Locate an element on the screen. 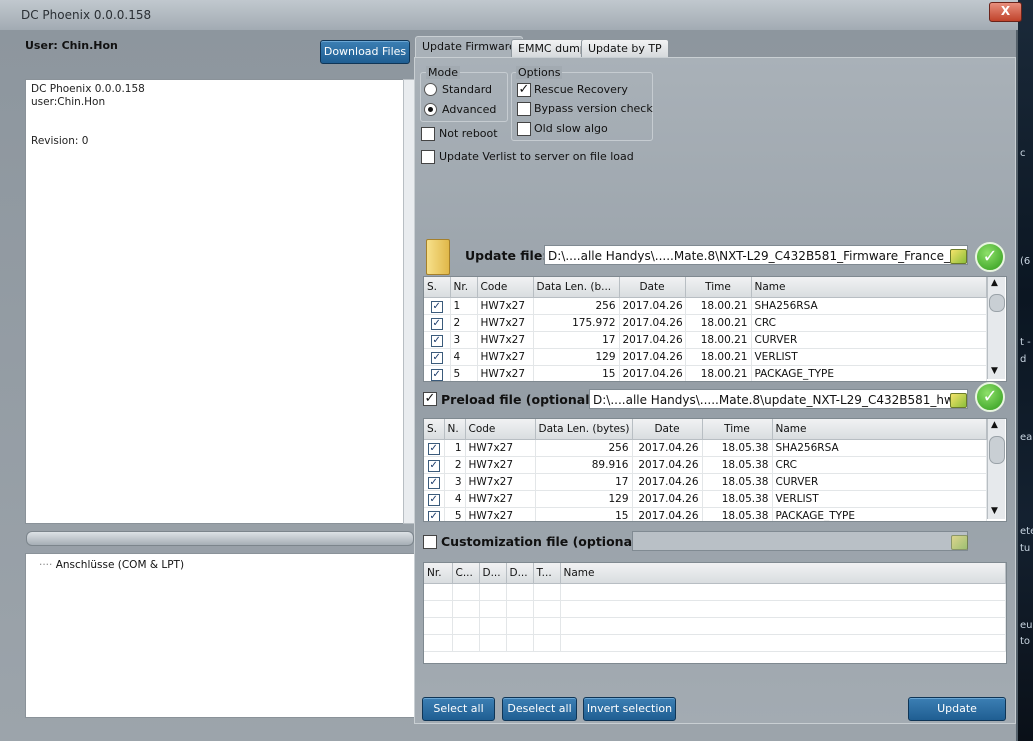  table-row: ✓ 2 HW7x27 175.972 2017.04.26 18.00.21 CRC is located at coordinates (705, 323).